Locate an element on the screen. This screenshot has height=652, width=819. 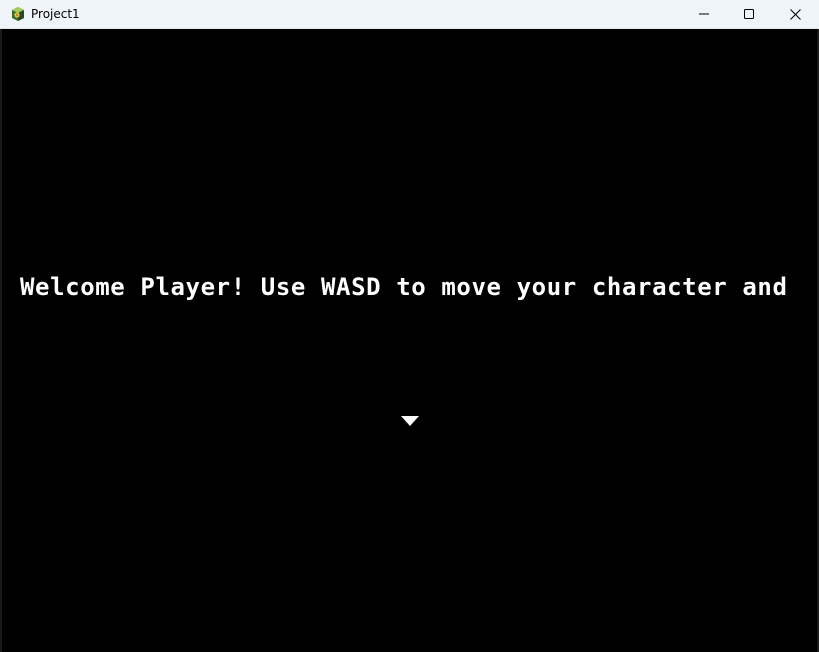
maximize-button is located at coordinates (749, 14).